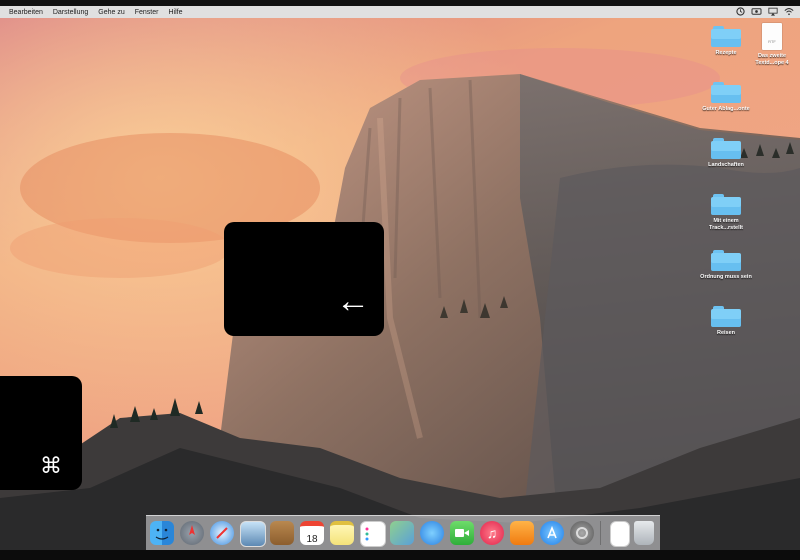 The height and width of the screenshot is (560, 800). Describe the element at coordinates (400, 555) in the screenshot. I see `screen-bottom-edge` at that location.